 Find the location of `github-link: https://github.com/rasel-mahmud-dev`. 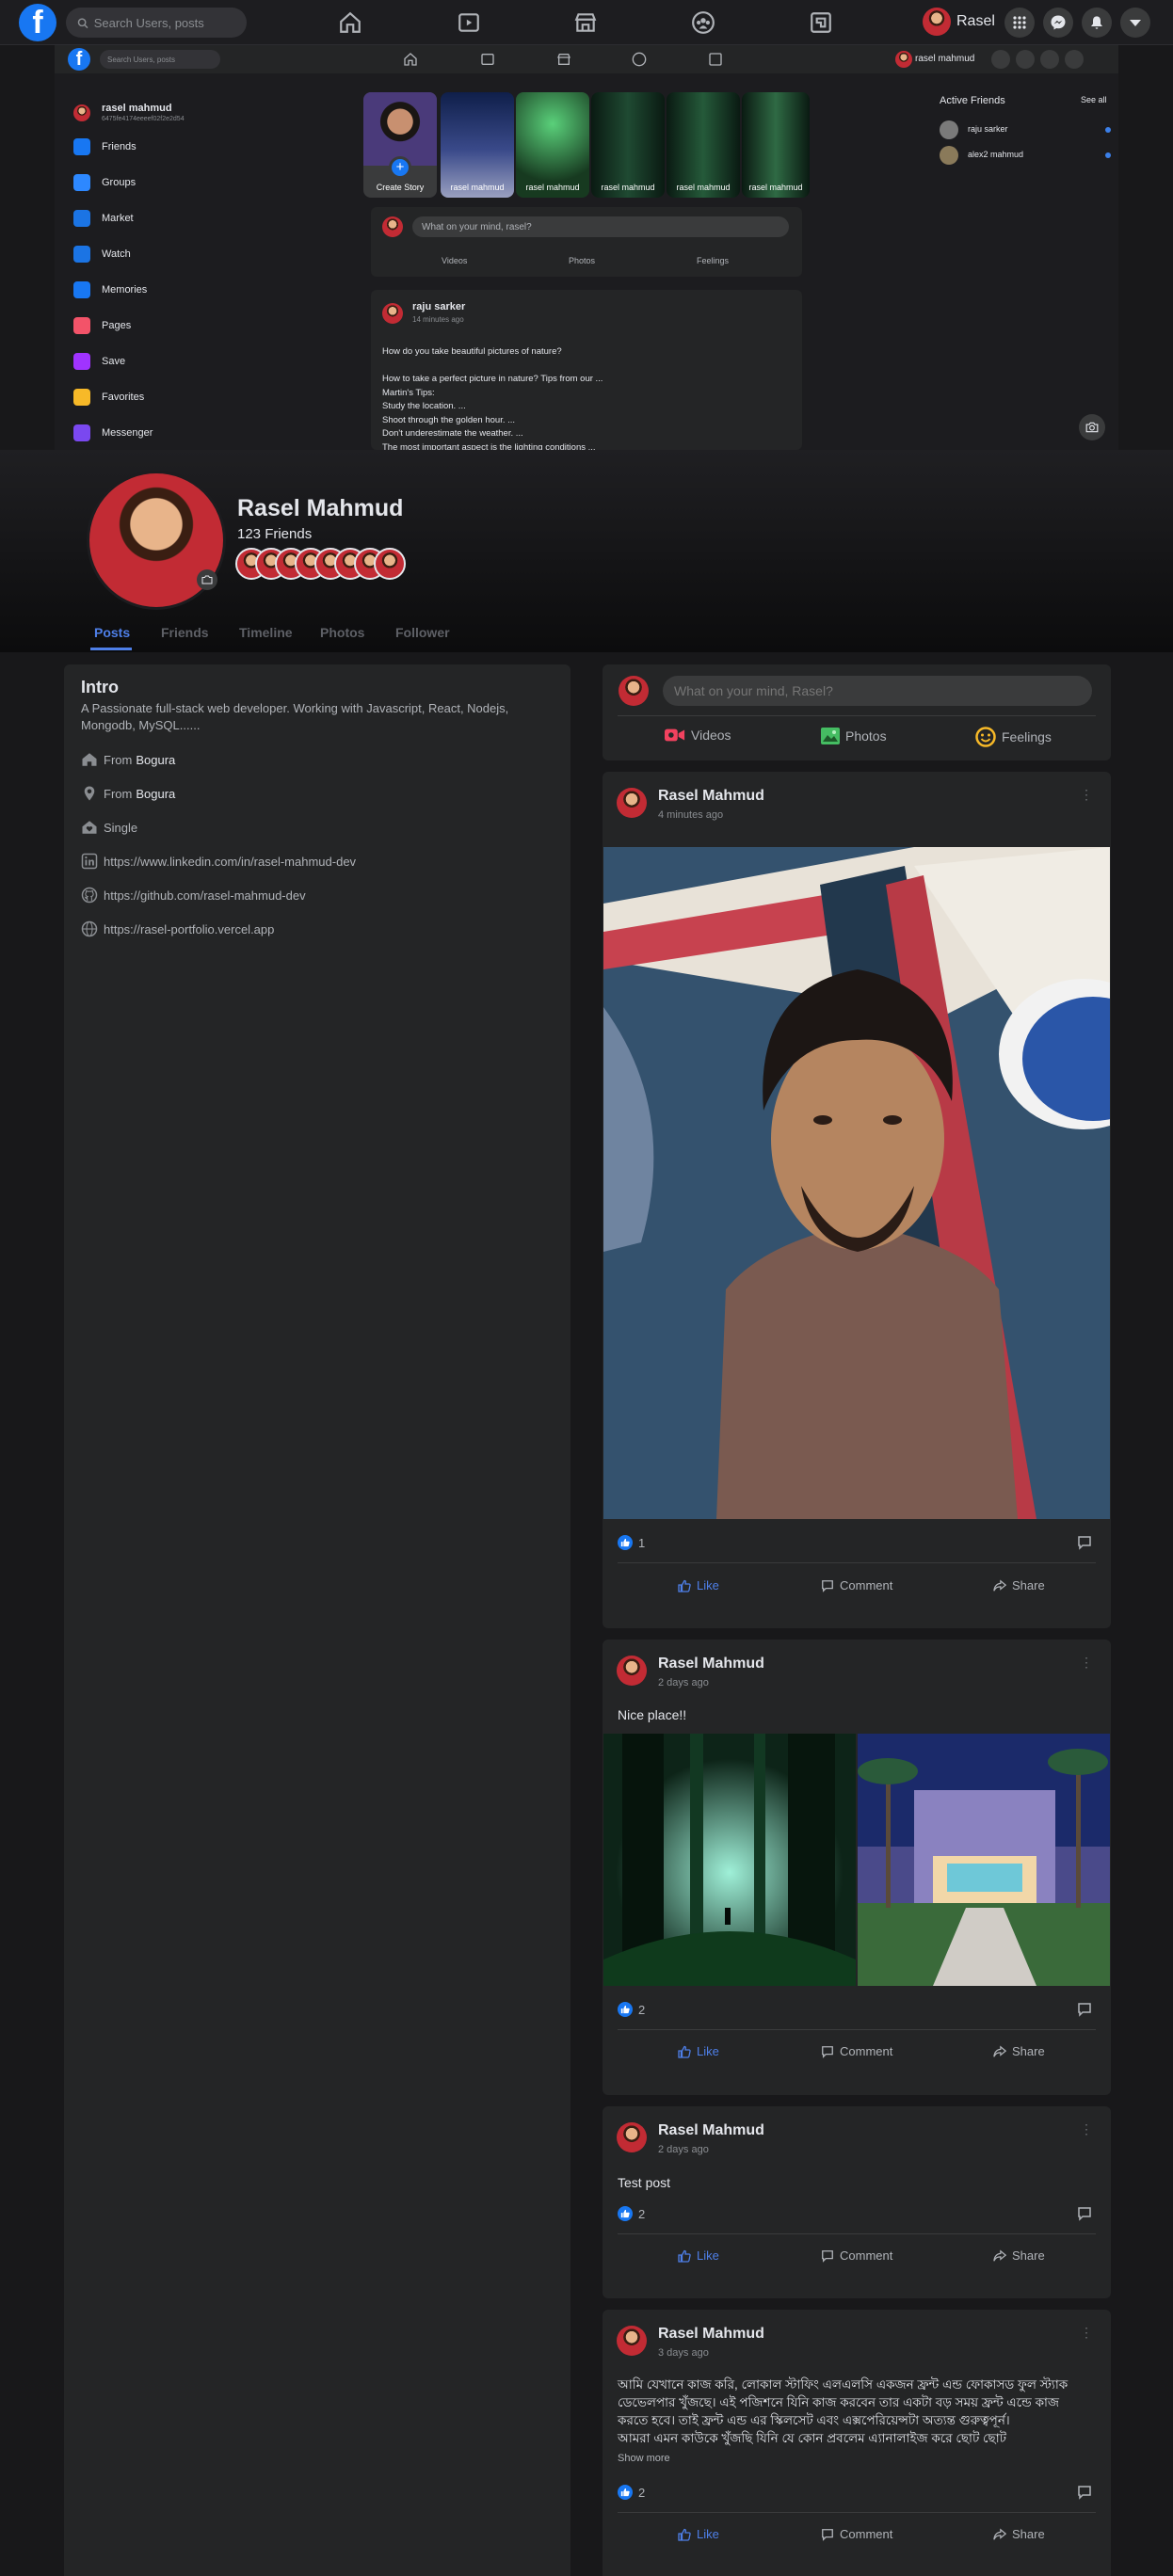

github-link: https://github.com/rasel-mahmud-dev is located at coordinates (205, 895).